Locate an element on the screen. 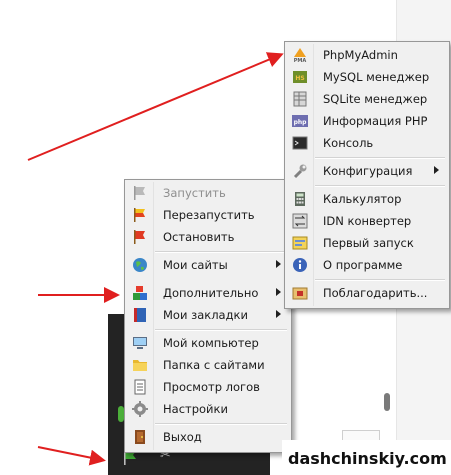 This screenshot has height=475, width=451. arrow-to-phpmyadmin is located at coordinates (155, 106).